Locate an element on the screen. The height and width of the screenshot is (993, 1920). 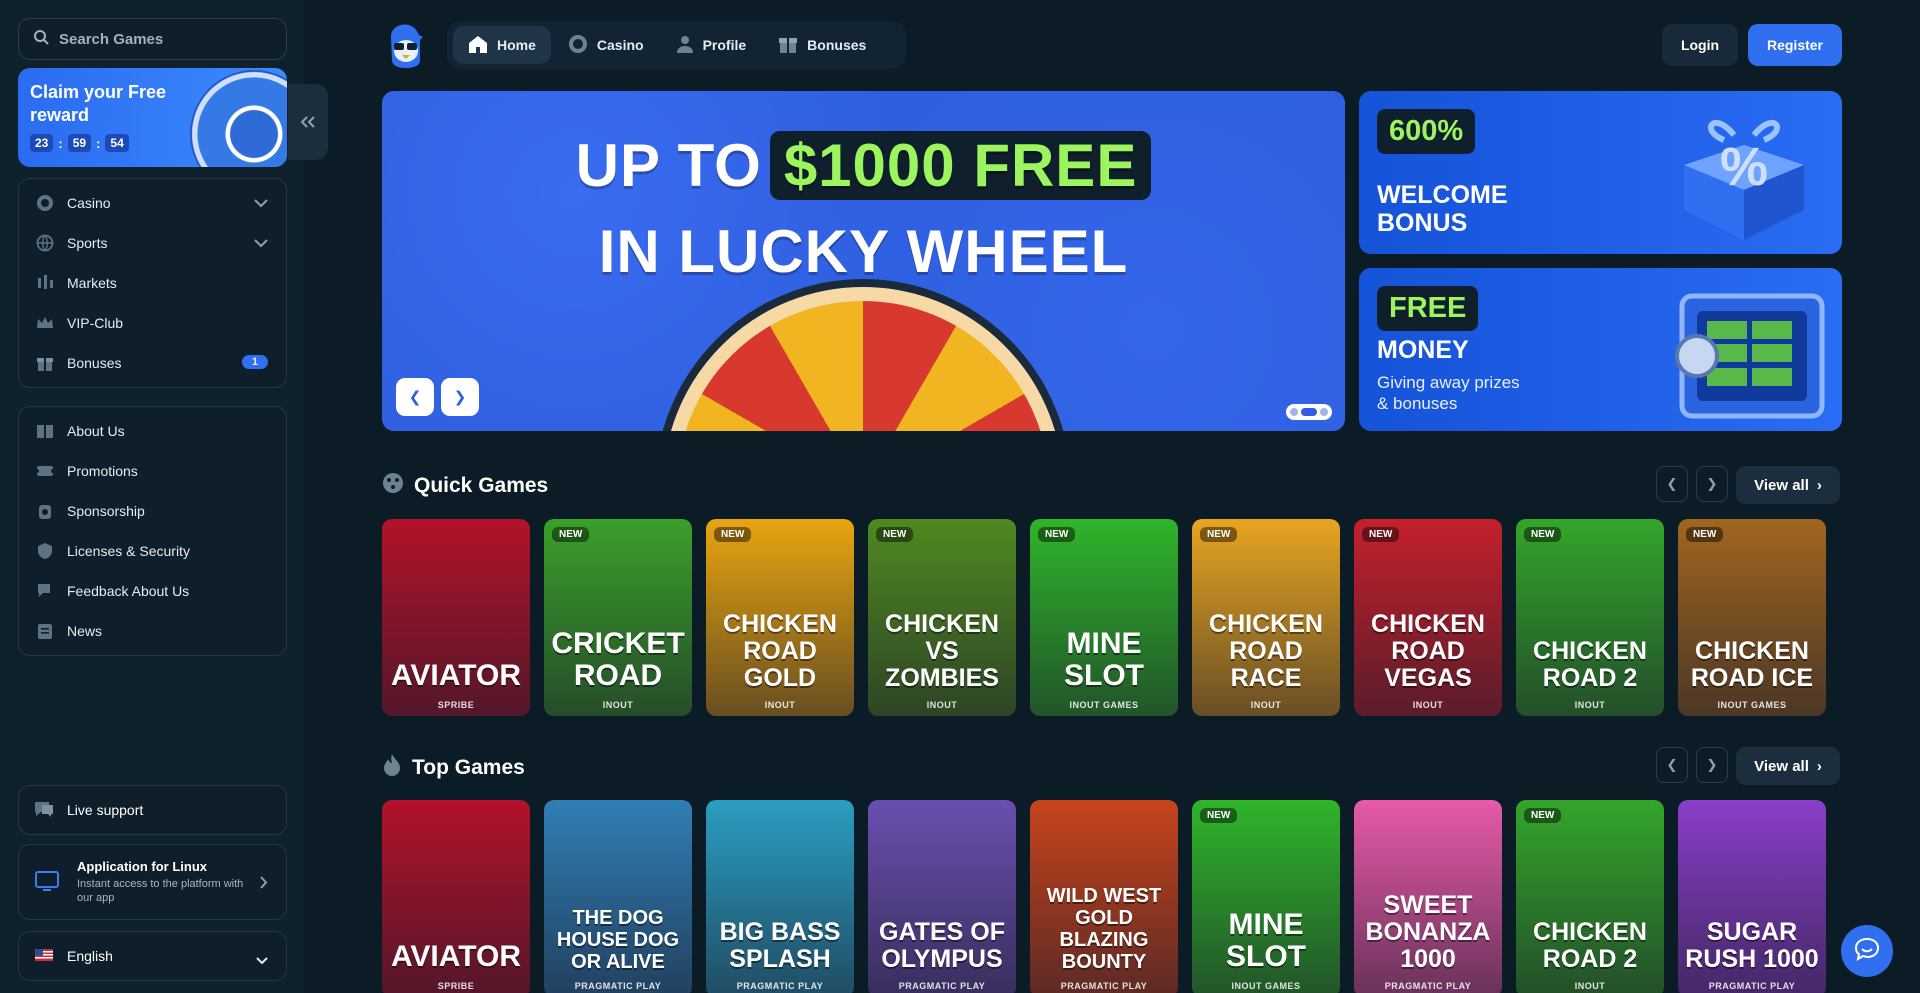
sidebar-item-licenses: Licenses & Security is located at coordinates (152, 551).